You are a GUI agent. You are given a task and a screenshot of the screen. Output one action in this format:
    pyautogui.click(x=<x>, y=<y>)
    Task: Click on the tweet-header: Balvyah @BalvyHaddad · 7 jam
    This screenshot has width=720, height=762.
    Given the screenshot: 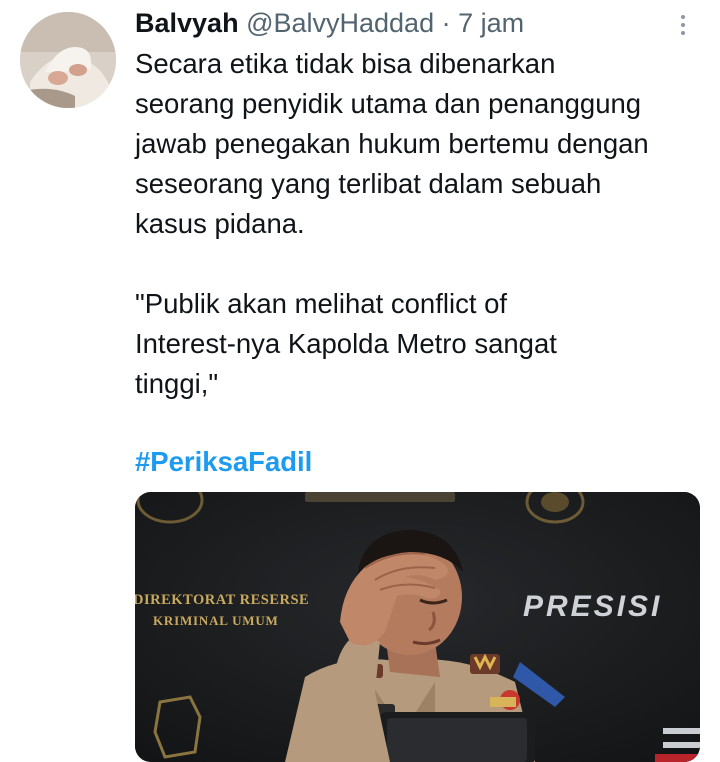 What is the action you would take?
    pyautogui.click(x=329, y=23)
    